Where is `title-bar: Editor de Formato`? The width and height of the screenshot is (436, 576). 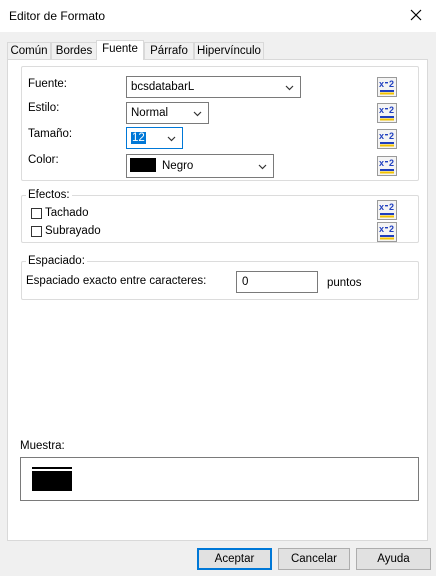
title-bar: Editor de Formato is located at coordinates (218, 16).